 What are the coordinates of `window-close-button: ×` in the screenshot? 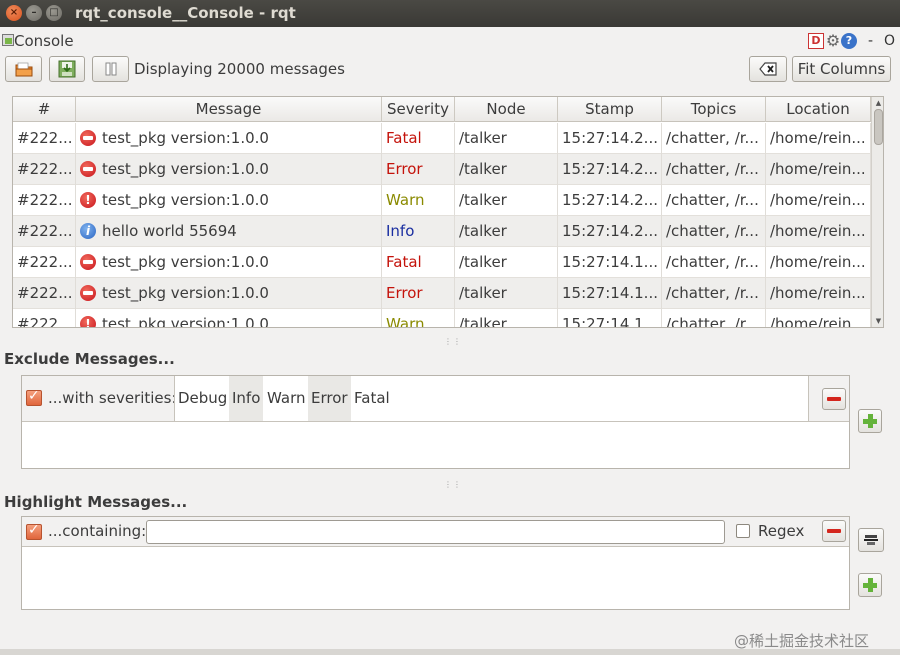 It's located at (14, 13).